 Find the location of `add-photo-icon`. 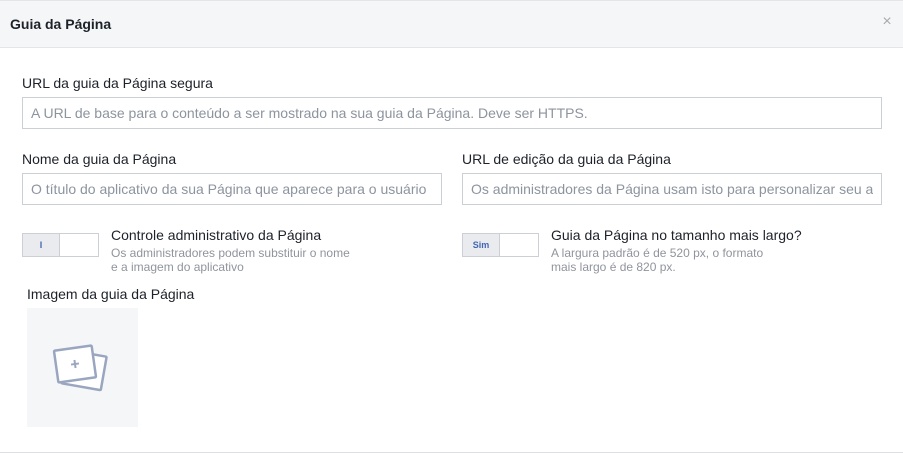

add-photo-icon is located at coordinates (80, 368).